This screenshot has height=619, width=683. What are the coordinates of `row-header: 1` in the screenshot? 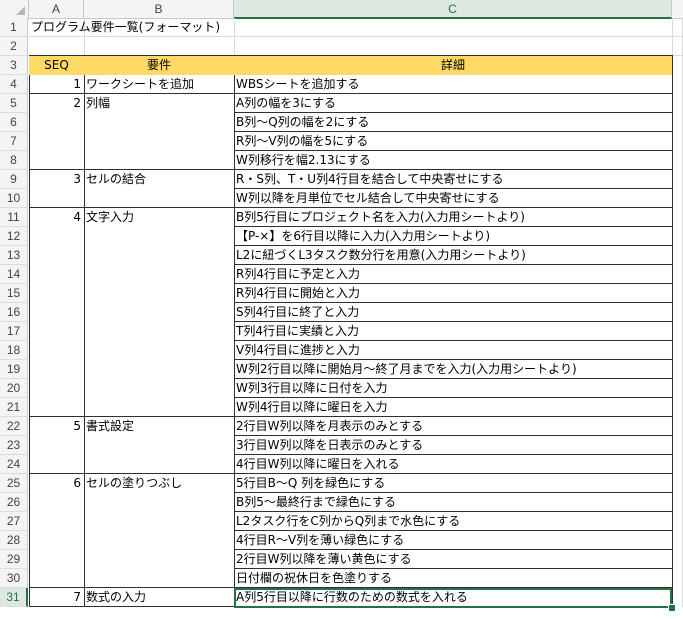 It's located at (14, 27).